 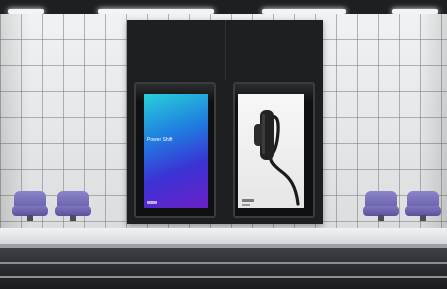 What do you see at coordinates (225, 50) in the screenshot?
I see `panel-seam` at bounding box center [225, 50].